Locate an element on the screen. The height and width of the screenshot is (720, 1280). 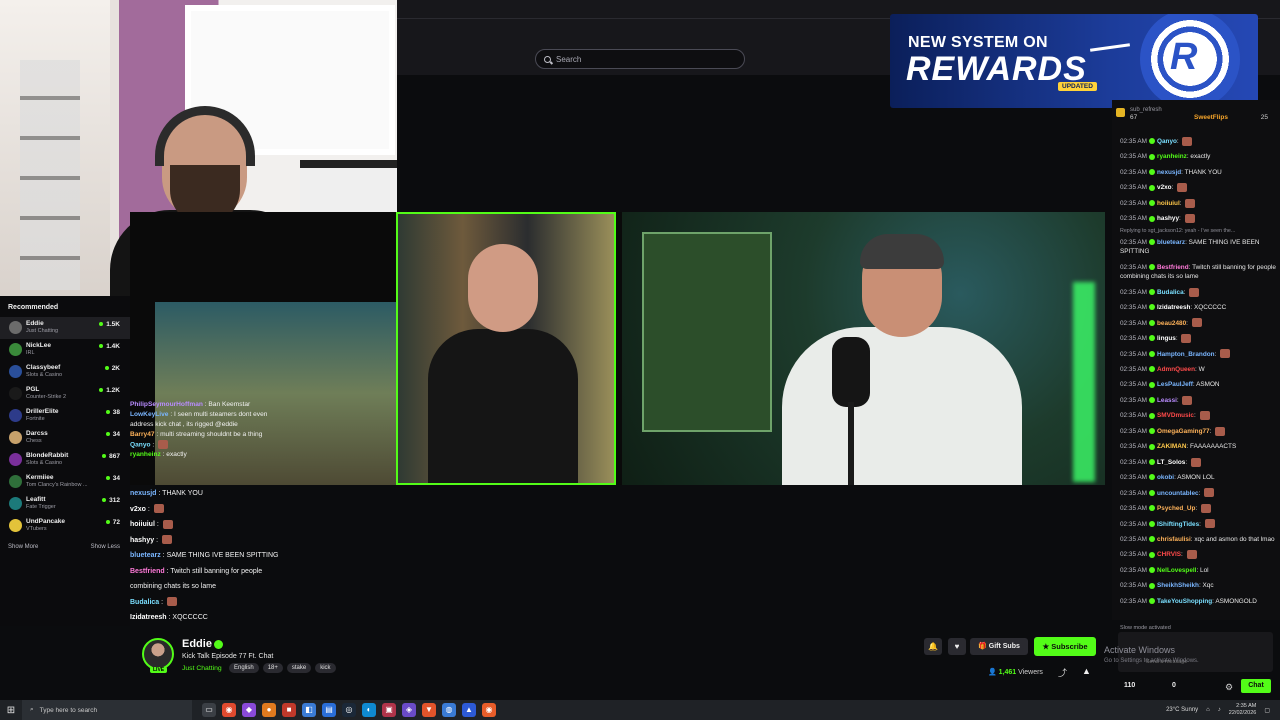
chat-username: uncountablec is located at coordinates (1178, 493).